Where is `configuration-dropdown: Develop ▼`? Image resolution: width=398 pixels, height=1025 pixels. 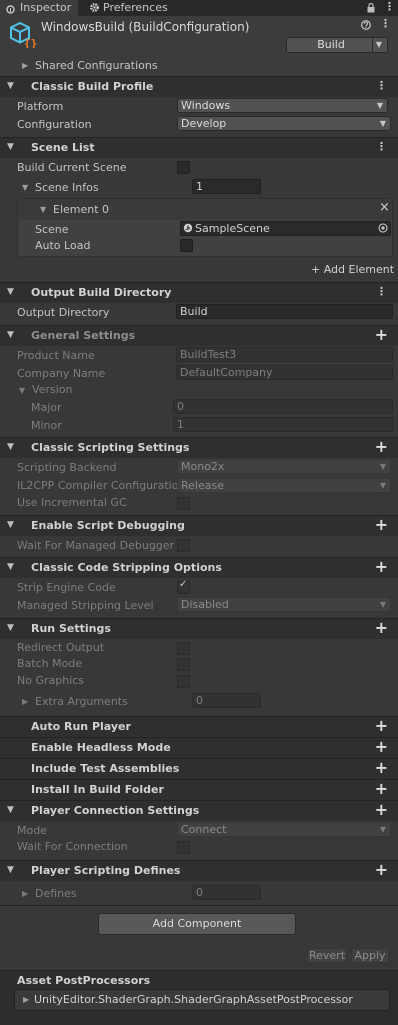
configuration-dropdown: Develop ▼ is located at coordinates (284, 123).